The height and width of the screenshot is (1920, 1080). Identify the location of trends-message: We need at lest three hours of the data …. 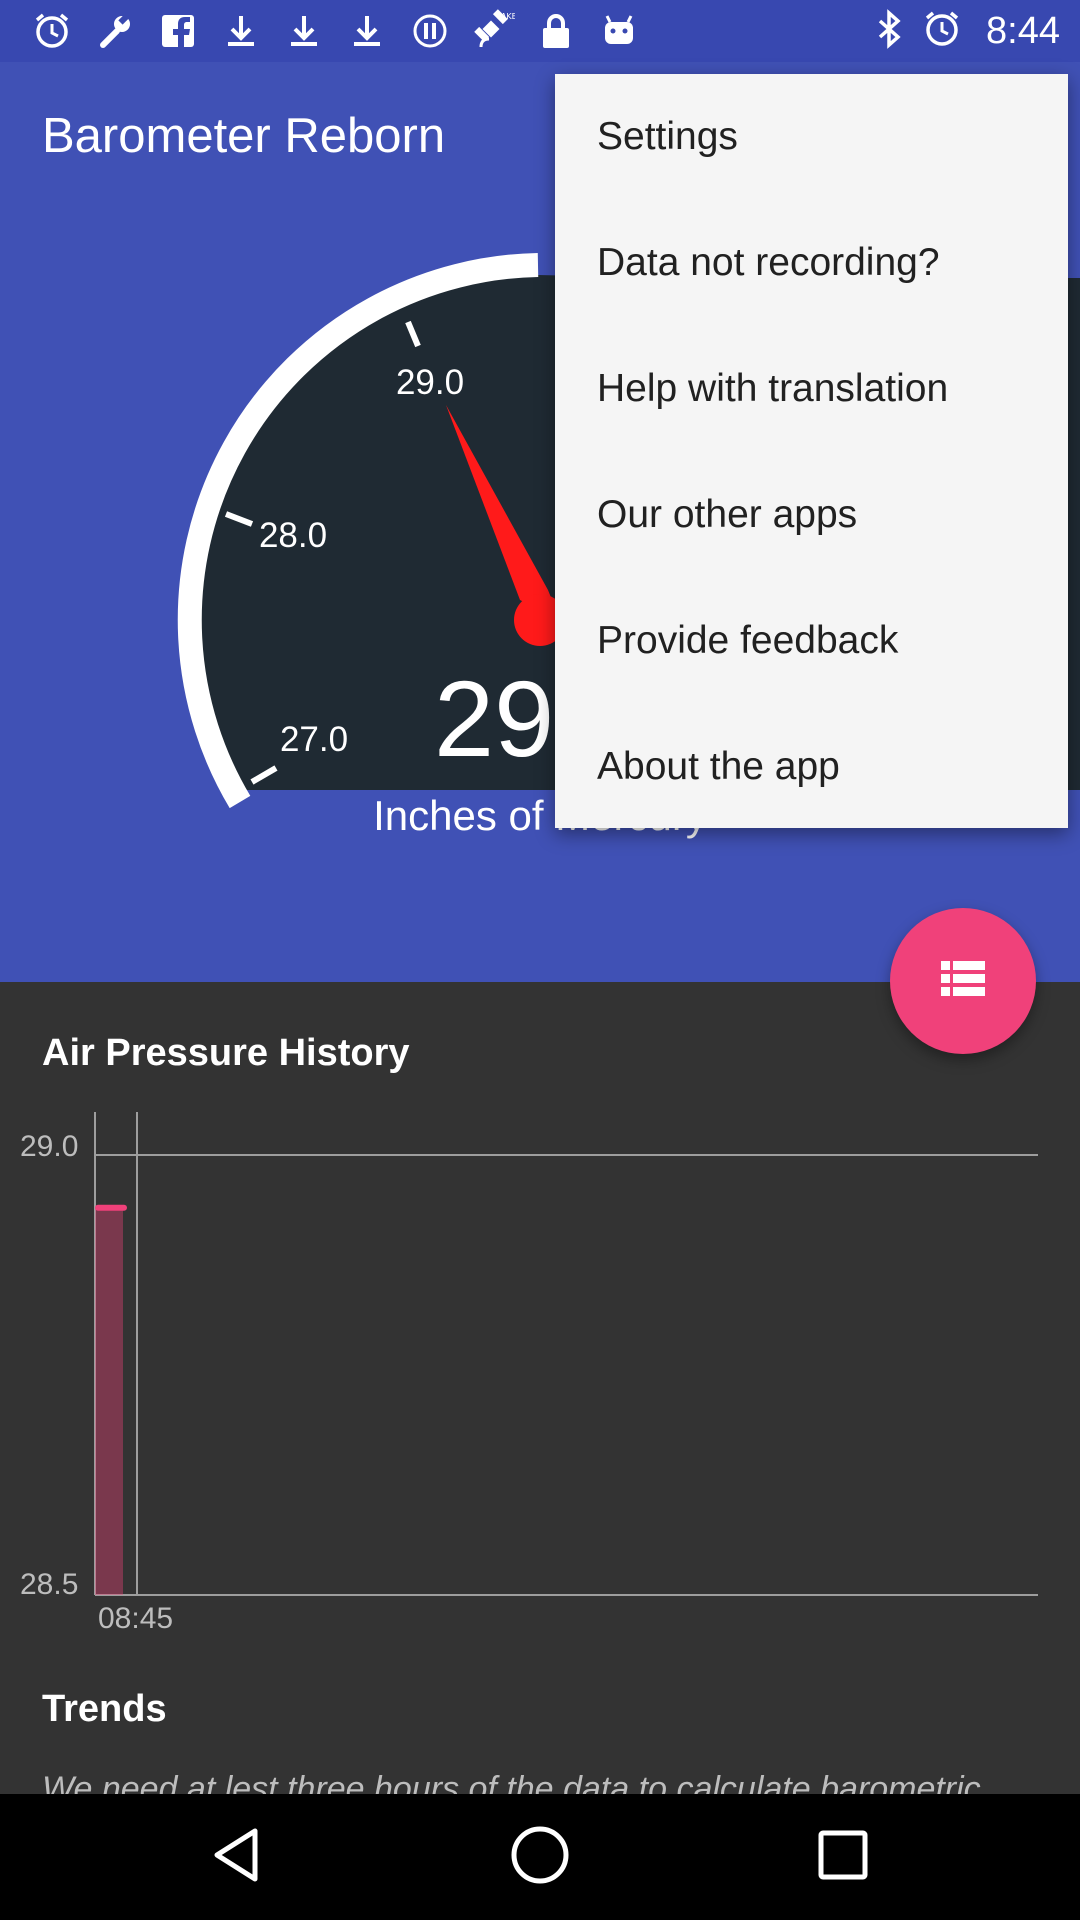
(511, 1782).